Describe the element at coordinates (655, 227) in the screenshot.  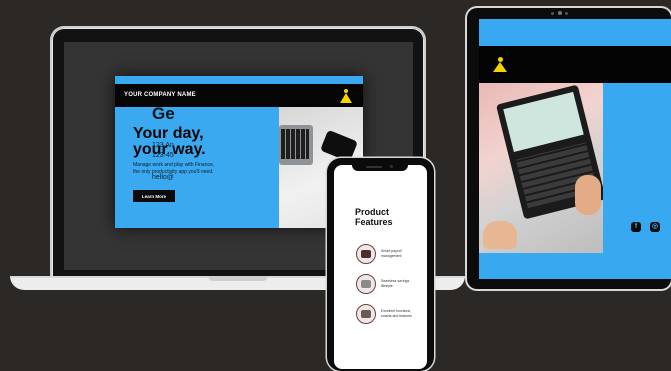
I see `instagram-icon: ◎` at that location.